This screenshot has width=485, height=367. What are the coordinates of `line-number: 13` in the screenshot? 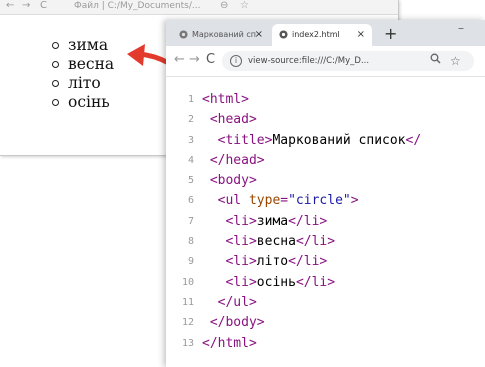 It's located at (187, 343).